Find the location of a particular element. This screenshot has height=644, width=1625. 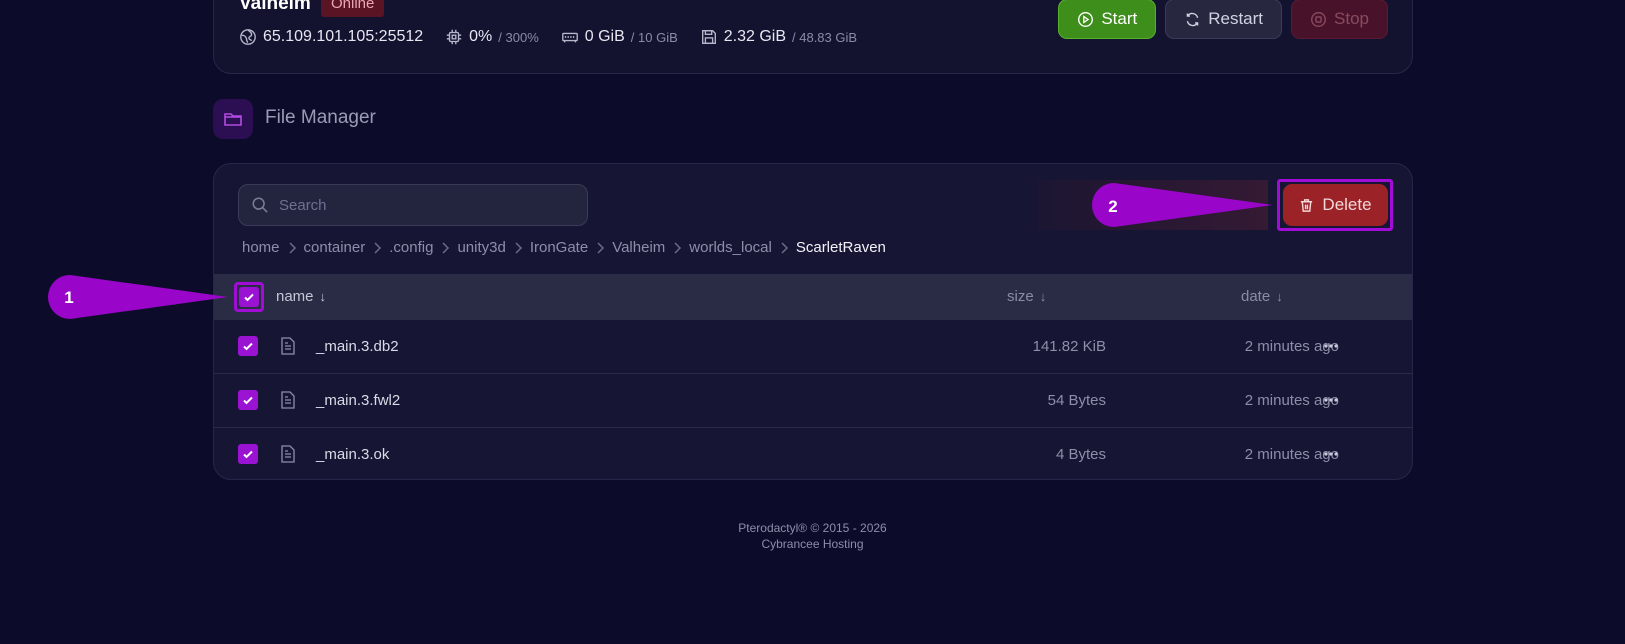

footer-hosting: Cybrancee Hosting is located at coordinates (812, 544).